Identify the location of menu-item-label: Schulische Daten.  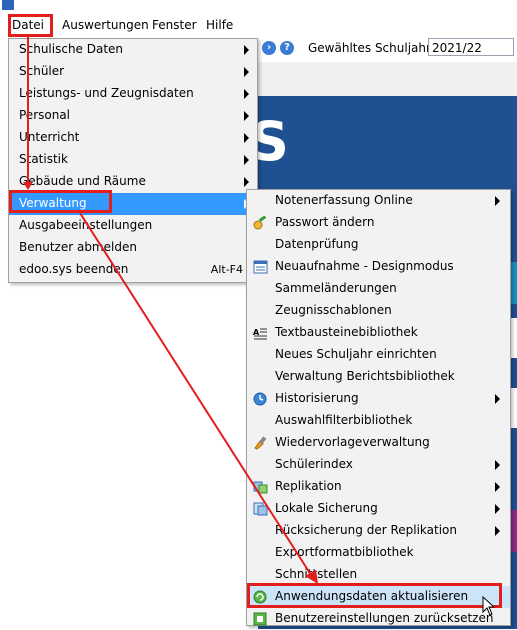
(71, 49).